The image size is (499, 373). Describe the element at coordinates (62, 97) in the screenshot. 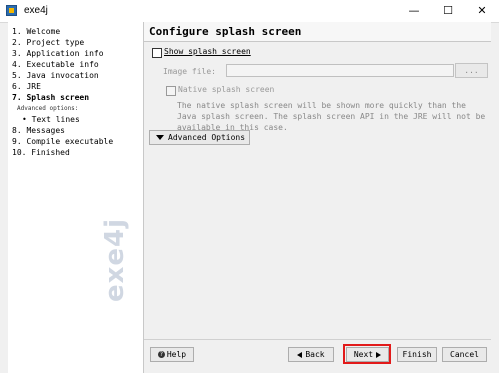

I see `step-splash-screen: 7. Splash screen` at that location.